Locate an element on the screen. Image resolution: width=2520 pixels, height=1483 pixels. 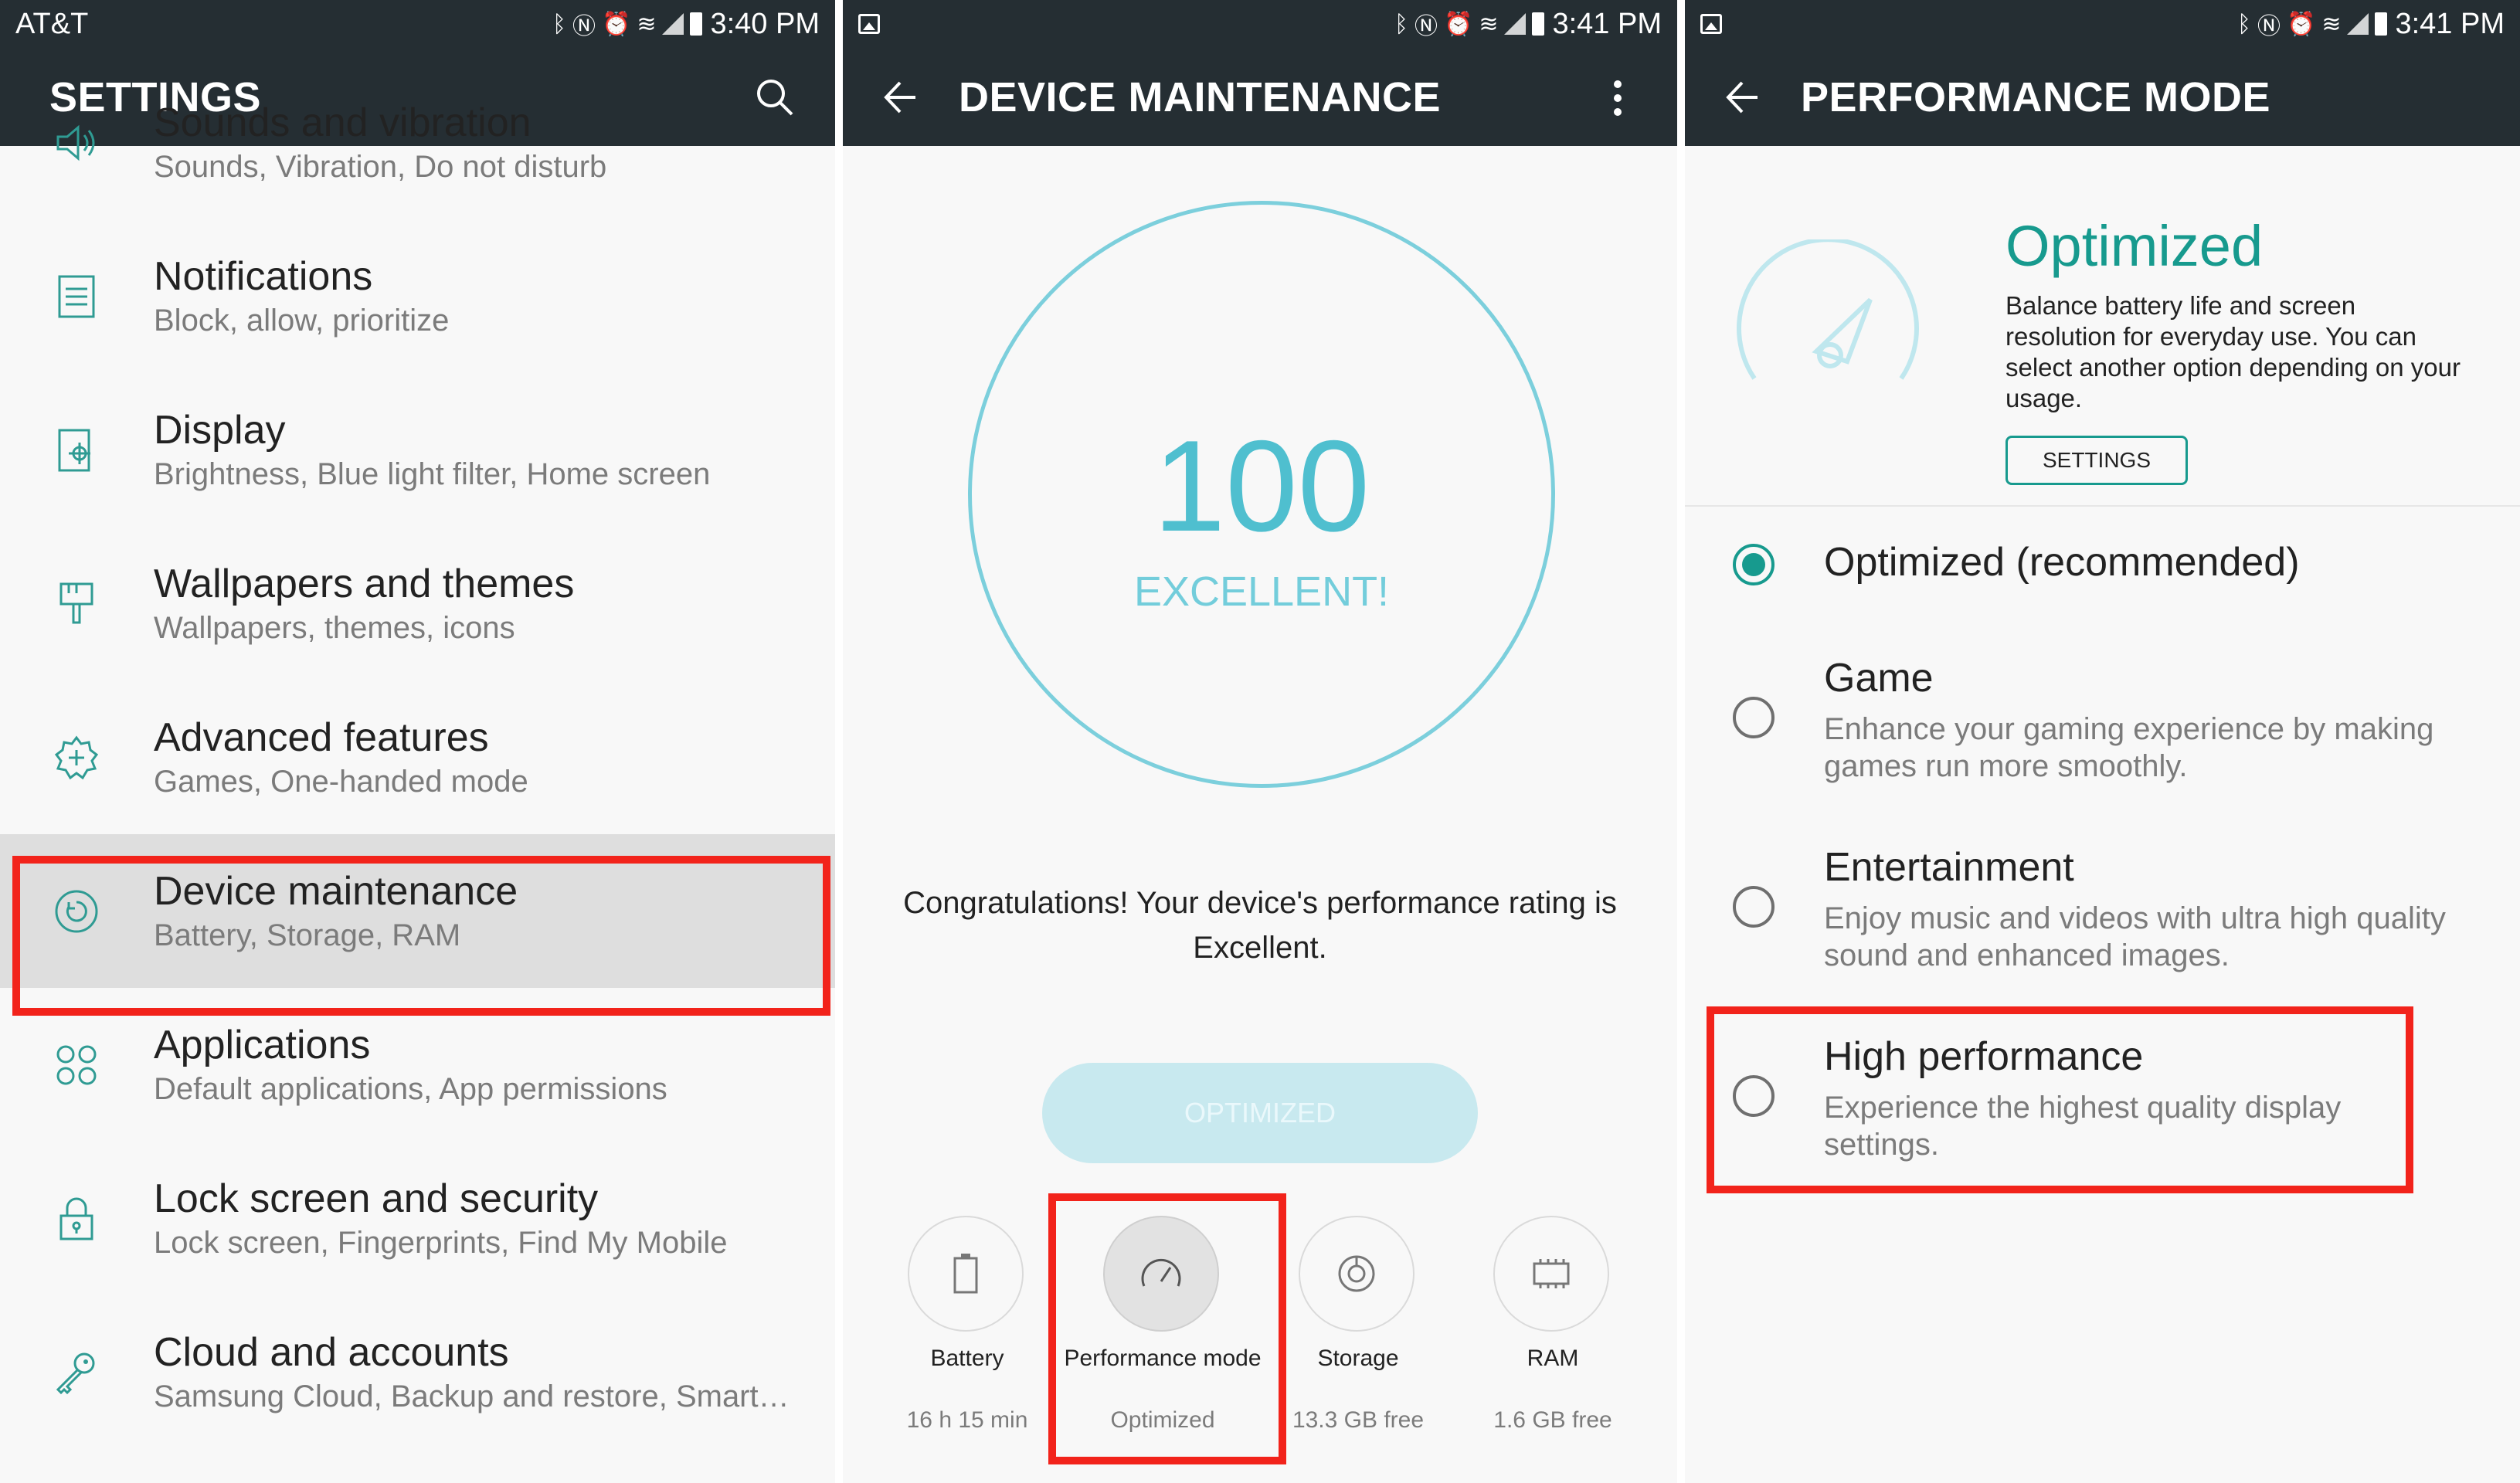
settings-item-title: Applications is located at coordinates (262, 1044).